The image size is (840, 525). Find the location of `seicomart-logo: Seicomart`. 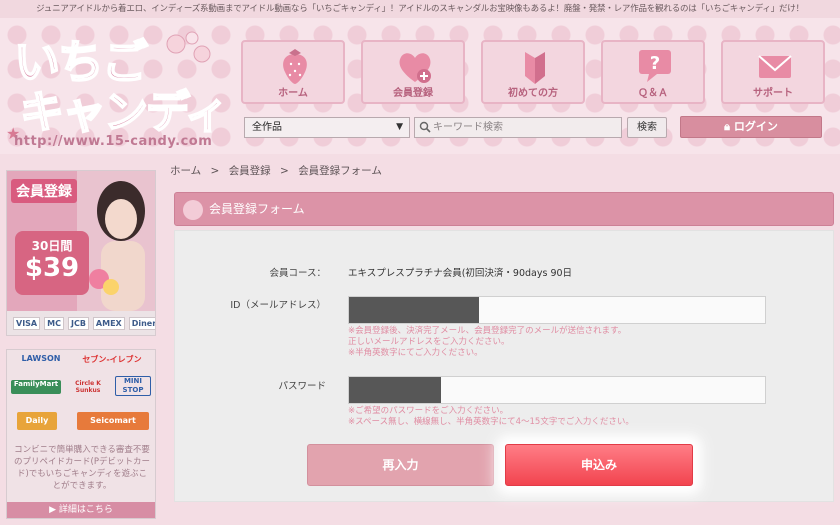

seicomart-logo: Seicomart is located at coordinates (113, 421).